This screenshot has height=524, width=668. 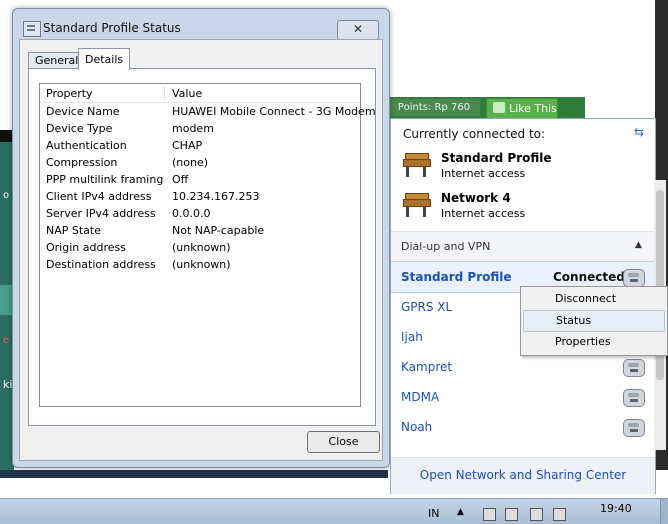 What do you see at coordinates (164, 93) in the screenshot?
I see `column-divider` at bounding box center [164, 93].